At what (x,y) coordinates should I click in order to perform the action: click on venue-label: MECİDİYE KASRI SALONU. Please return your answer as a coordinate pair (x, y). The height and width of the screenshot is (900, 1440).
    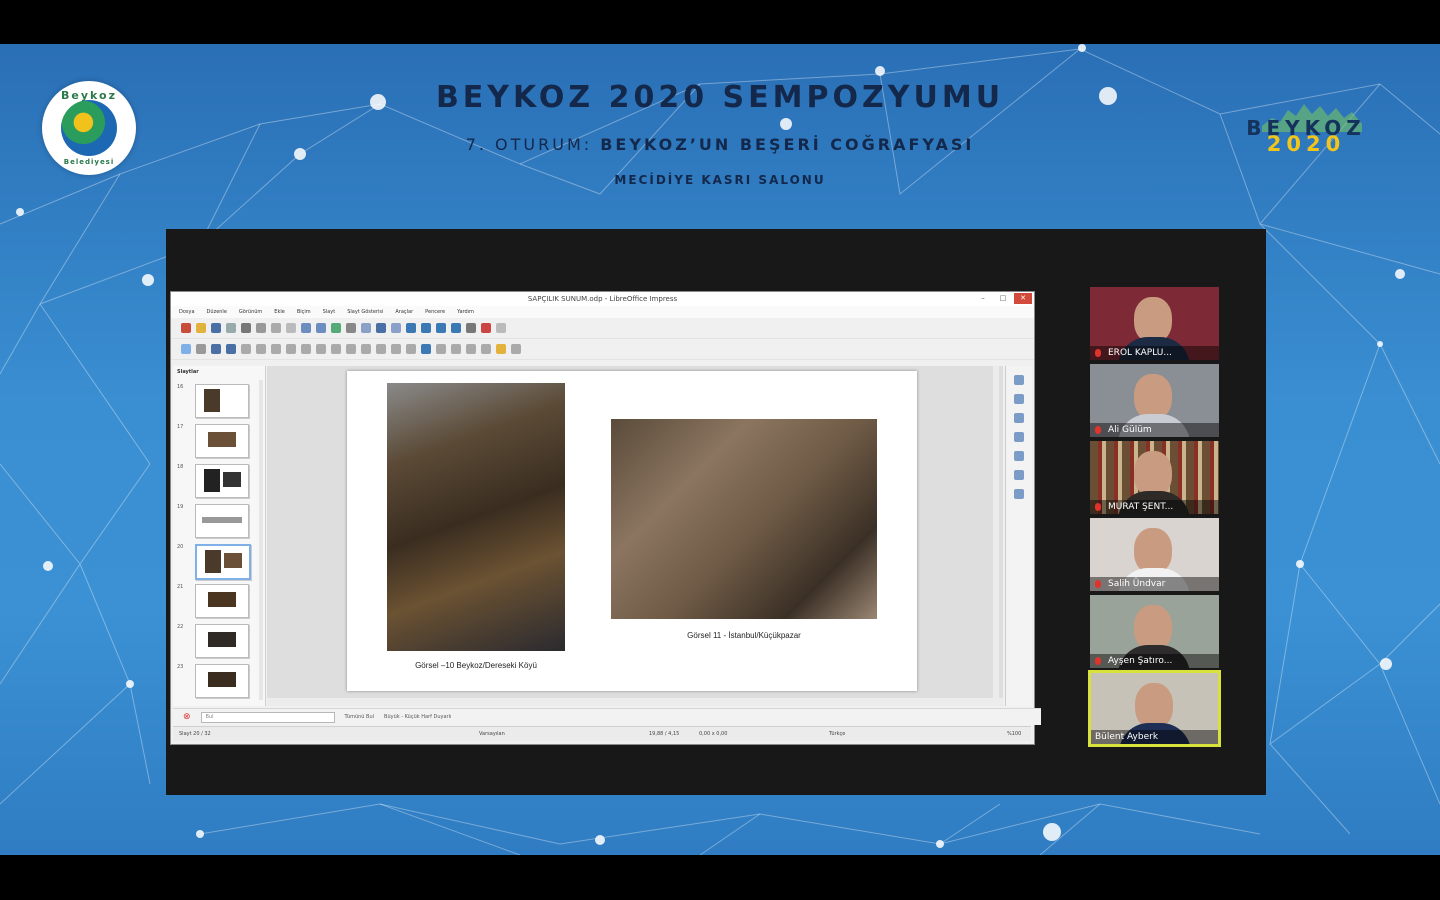
    Looking at the image, I should click on (720, 180).